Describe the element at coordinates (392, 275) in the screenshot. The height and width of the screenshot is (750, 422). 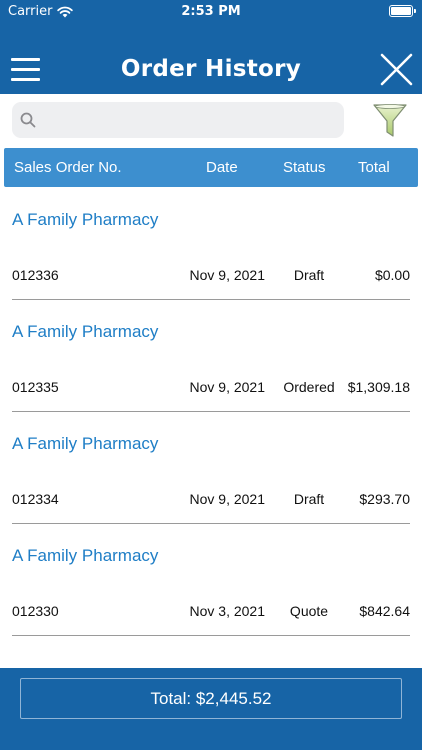
I see `order-total: $0.00` at that location.